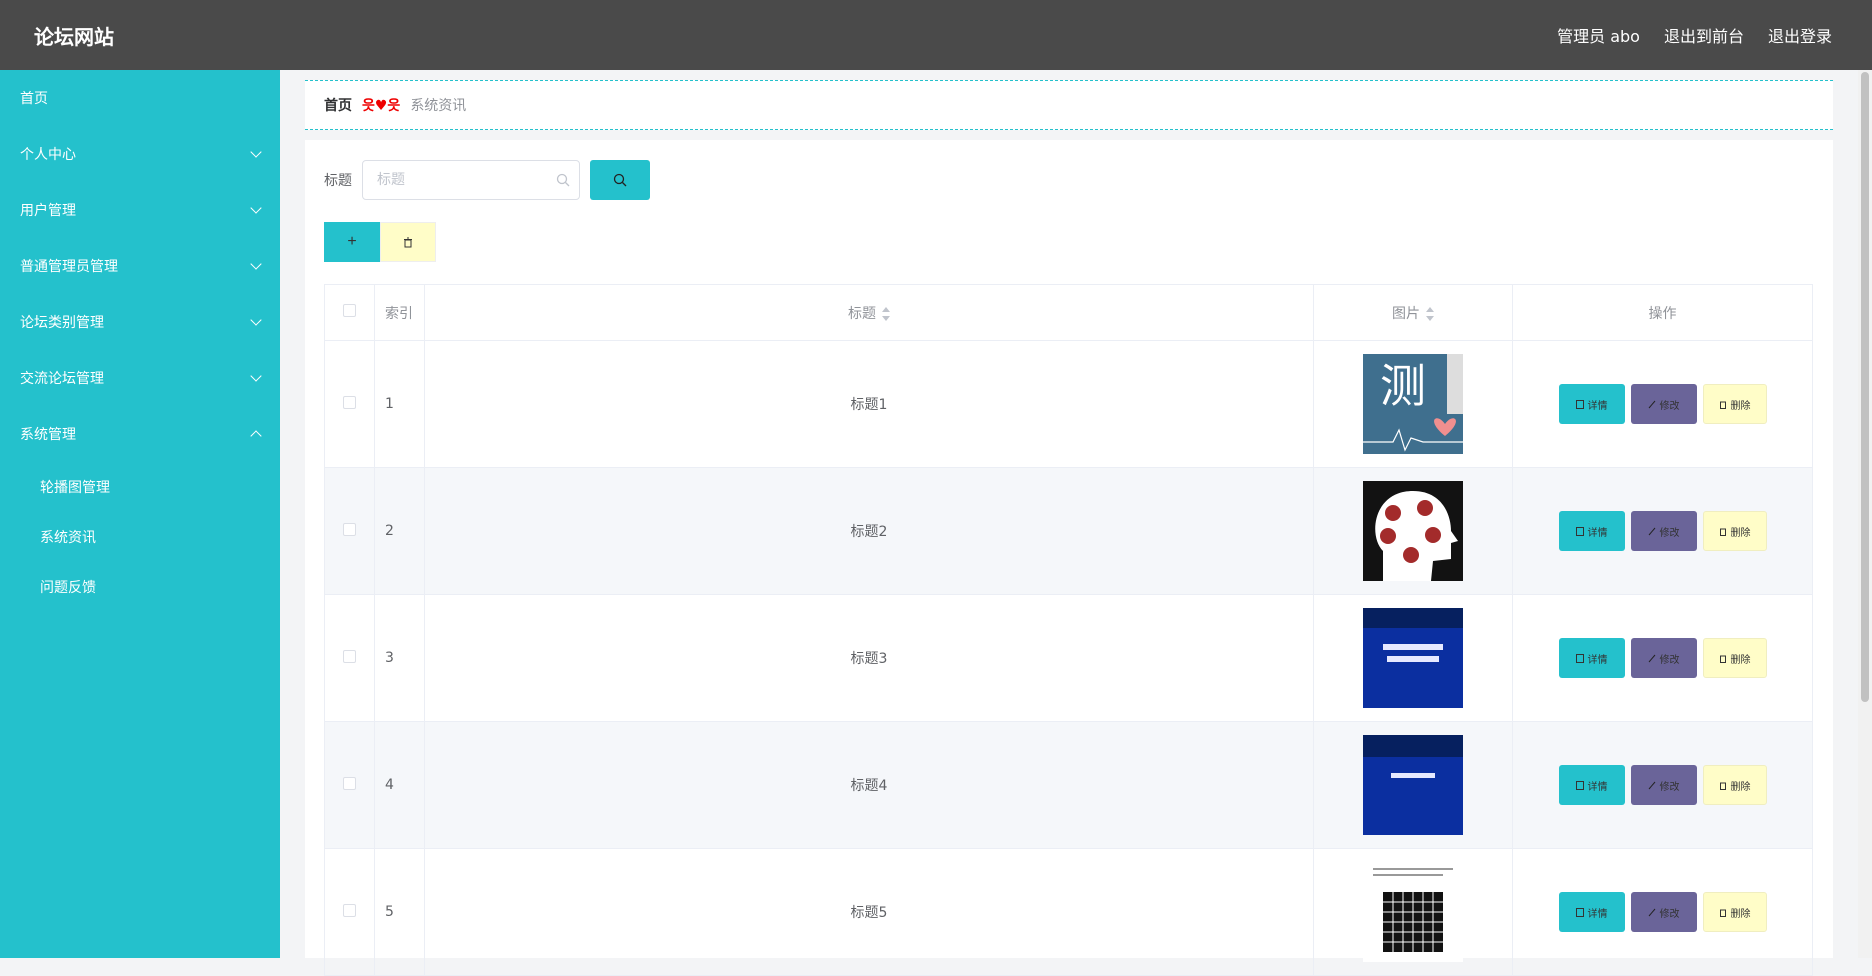 The image size is (1872, 976). I want to click on sidebar-subitem-carousel: 轮播图管理, so click(140, 487).